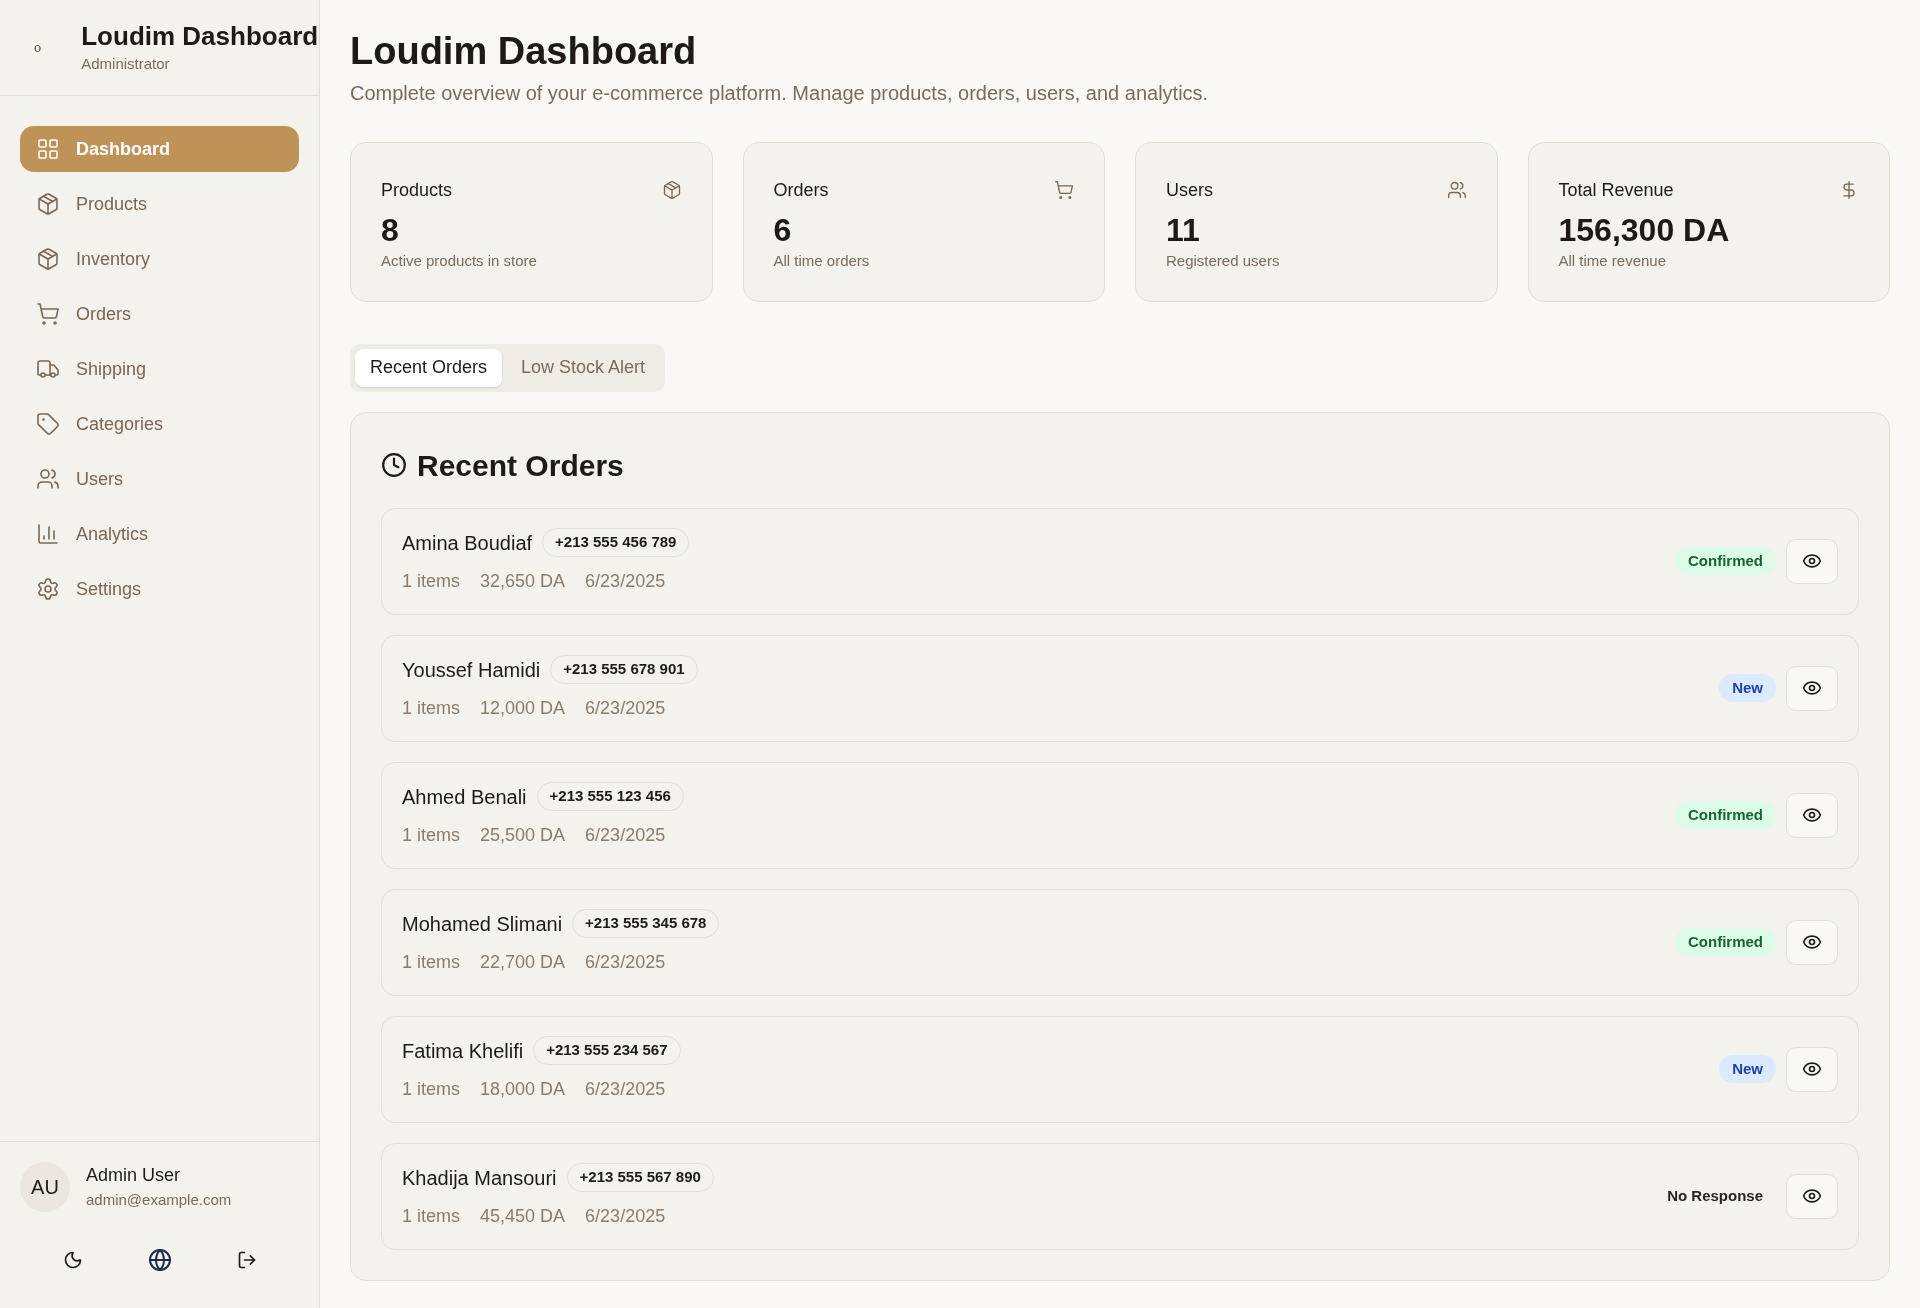  What do you see at coordinates (48, 149) in the screenshot?
I see `dashboard-icon` at bounding box center [48, 149].